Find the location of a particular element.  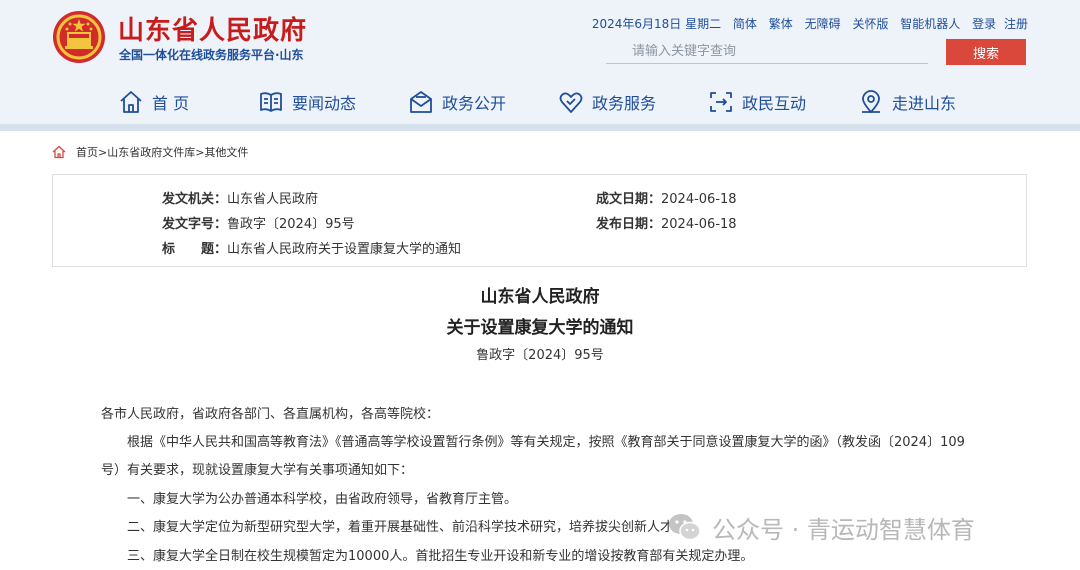

nav-item-shandong: 走进山东 is located at coordinates (907, 102).